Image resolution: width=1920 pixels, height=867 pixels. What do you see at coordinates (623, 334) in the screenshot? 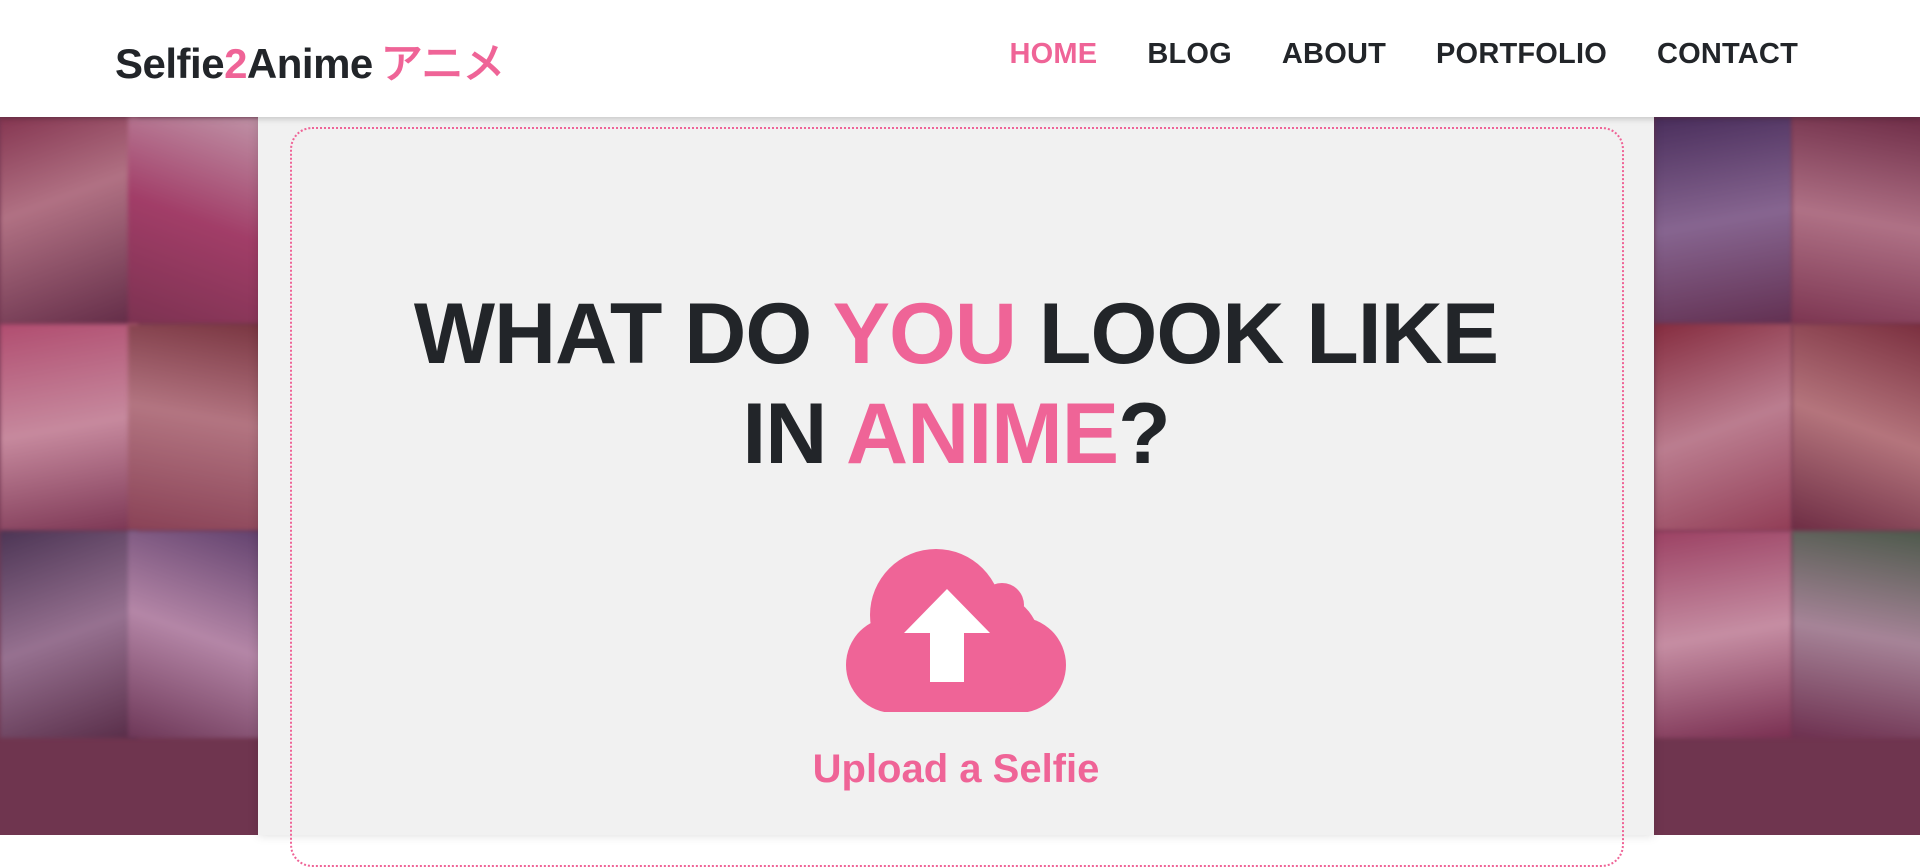
I see `headline-text: WHAT DO` at bounding box center [623, 334].